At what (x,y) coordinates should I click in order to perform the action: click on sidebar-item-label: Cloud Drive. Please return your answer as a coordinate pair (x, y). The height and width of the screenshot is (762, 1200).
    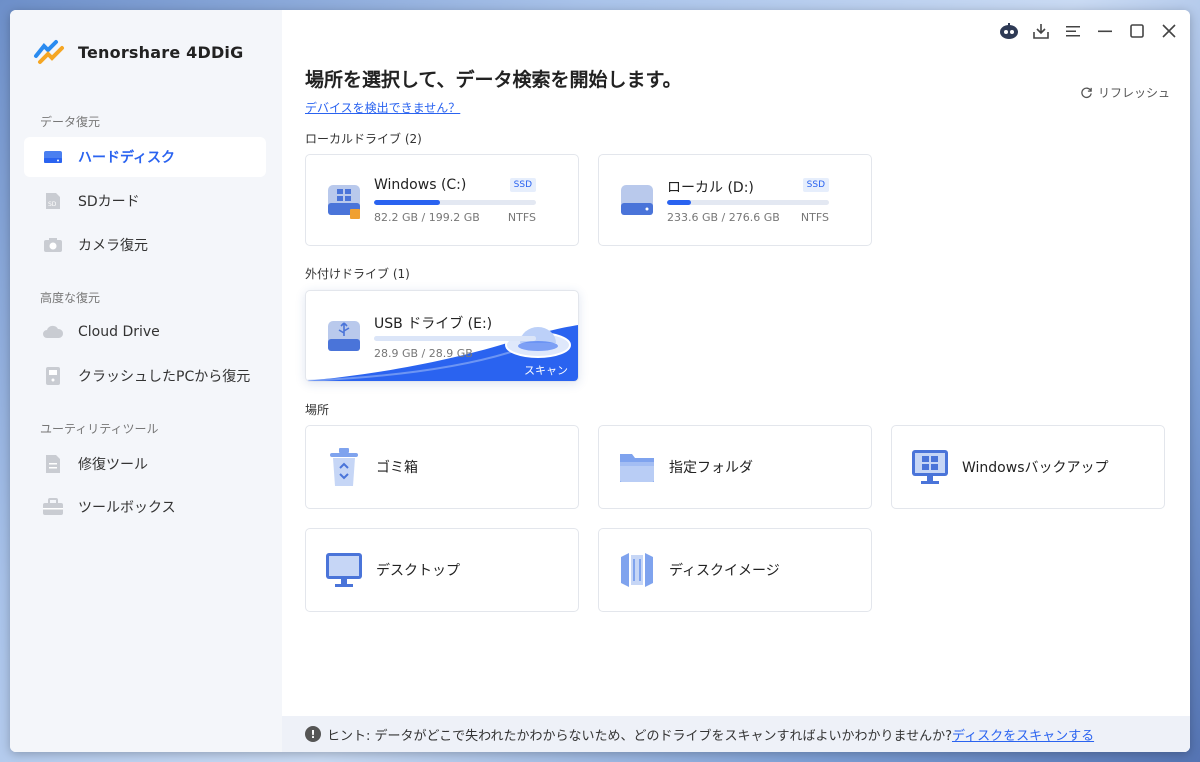
    Looking at the image, I should click on (119, 332).